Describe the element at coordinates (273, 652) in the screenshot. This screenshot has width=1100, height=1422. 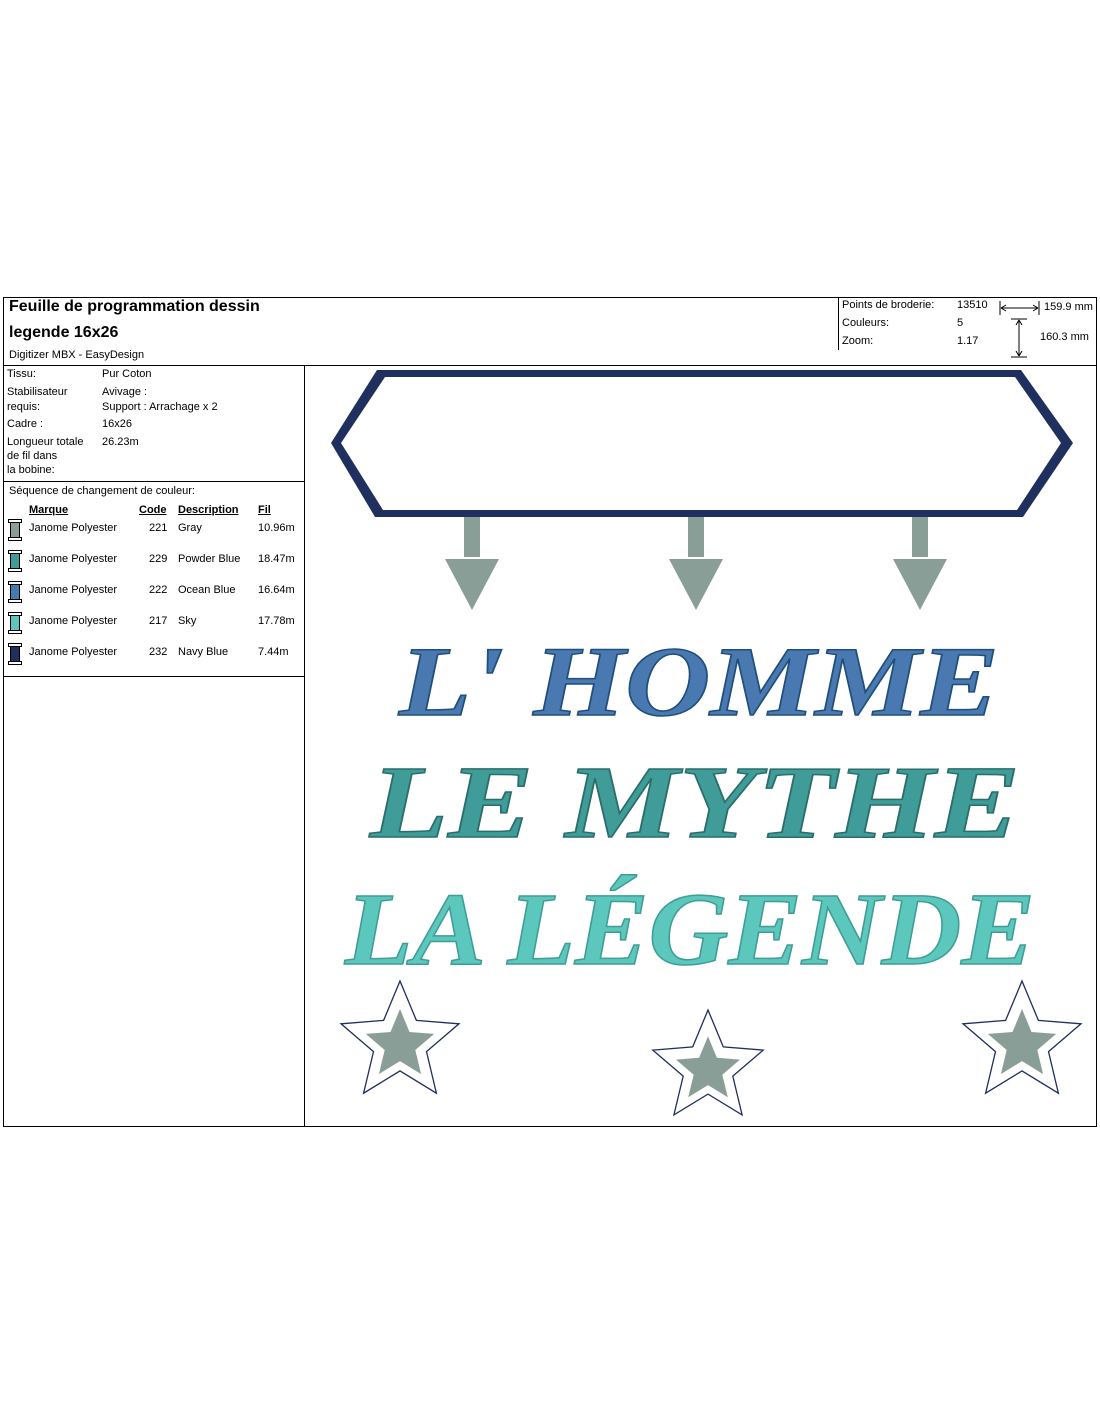
I see `row-thread: 7.44m` at that location.